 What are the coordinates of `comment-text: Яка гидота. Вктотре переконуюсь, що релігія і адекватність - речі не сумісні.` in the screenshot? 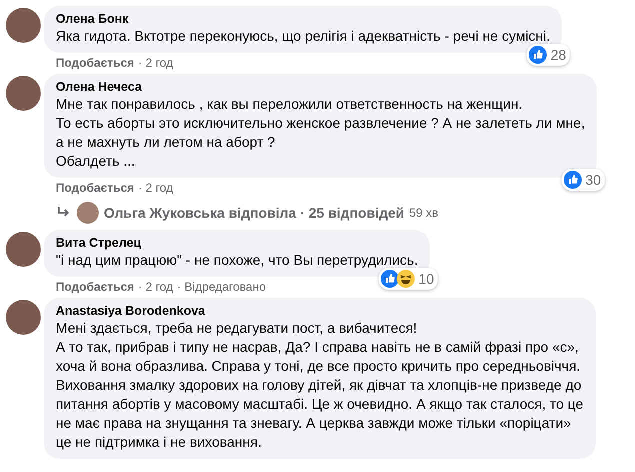 It's located at (303, 36).